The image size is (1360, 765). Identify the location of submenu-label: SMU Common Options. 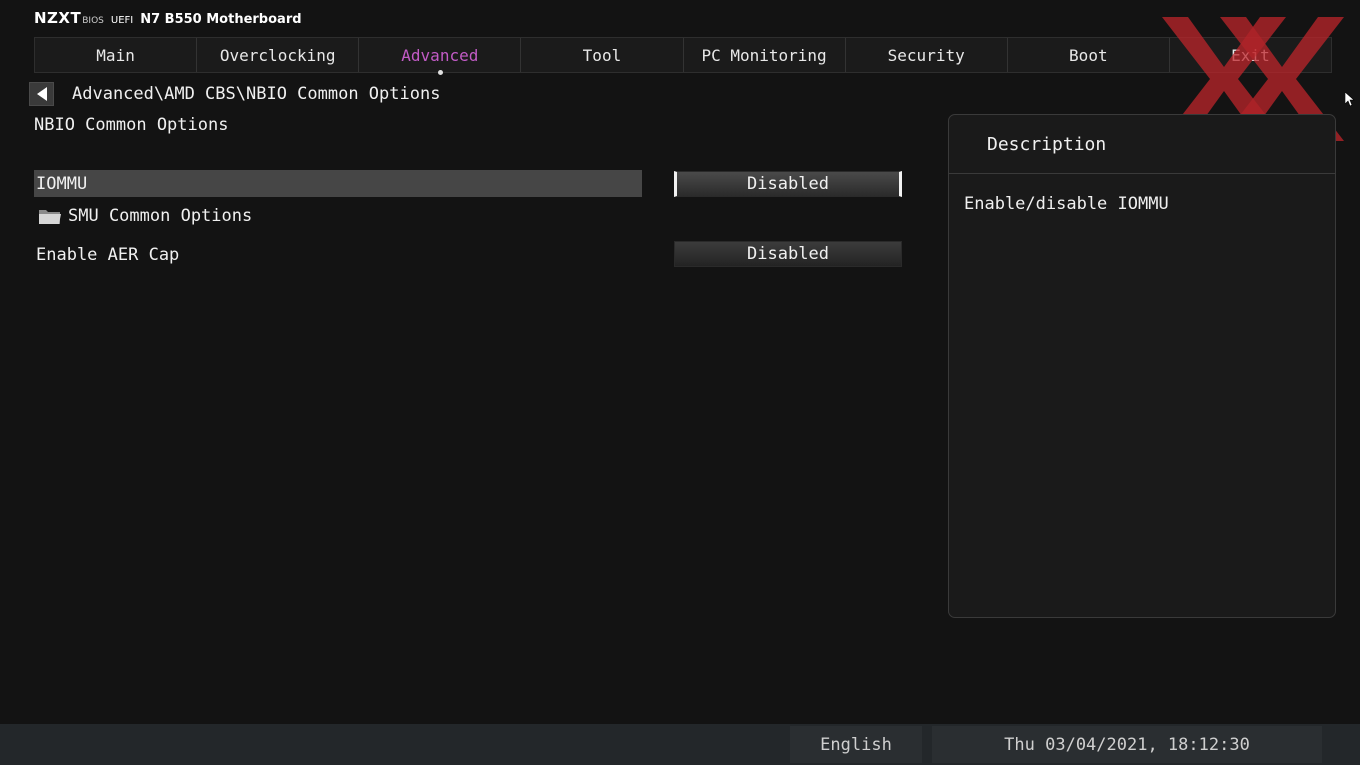
(160, 215).